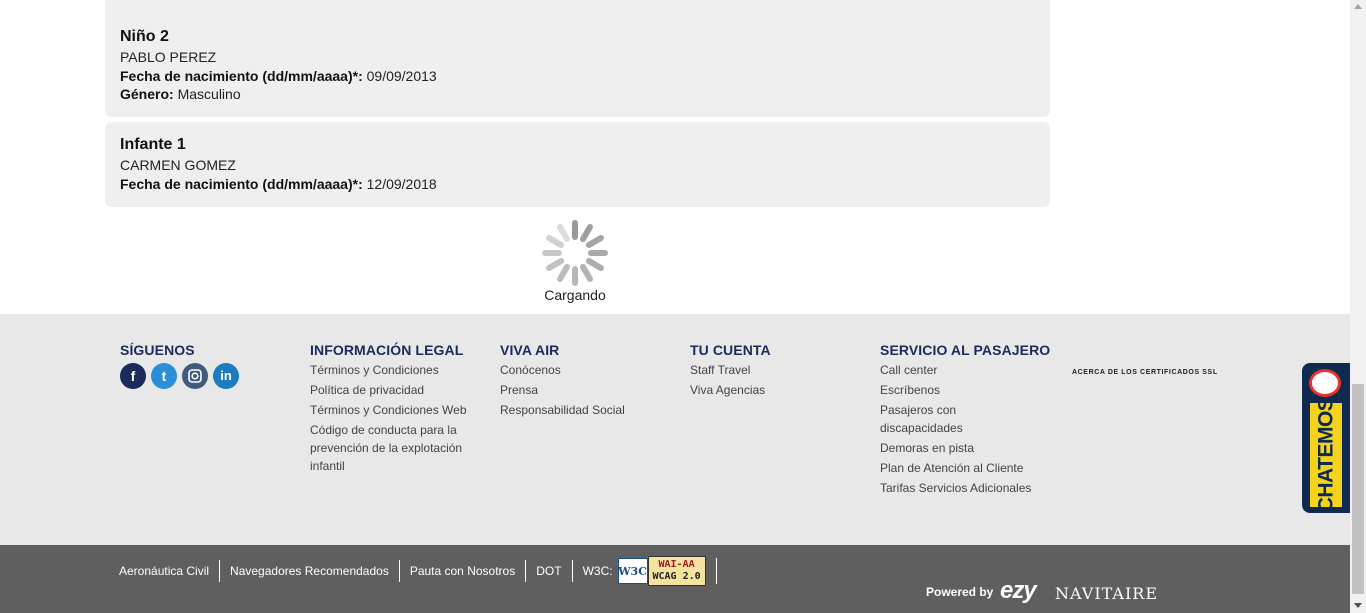  I want to click on chat-widget: CHATEMOS, so click(1326, 438).